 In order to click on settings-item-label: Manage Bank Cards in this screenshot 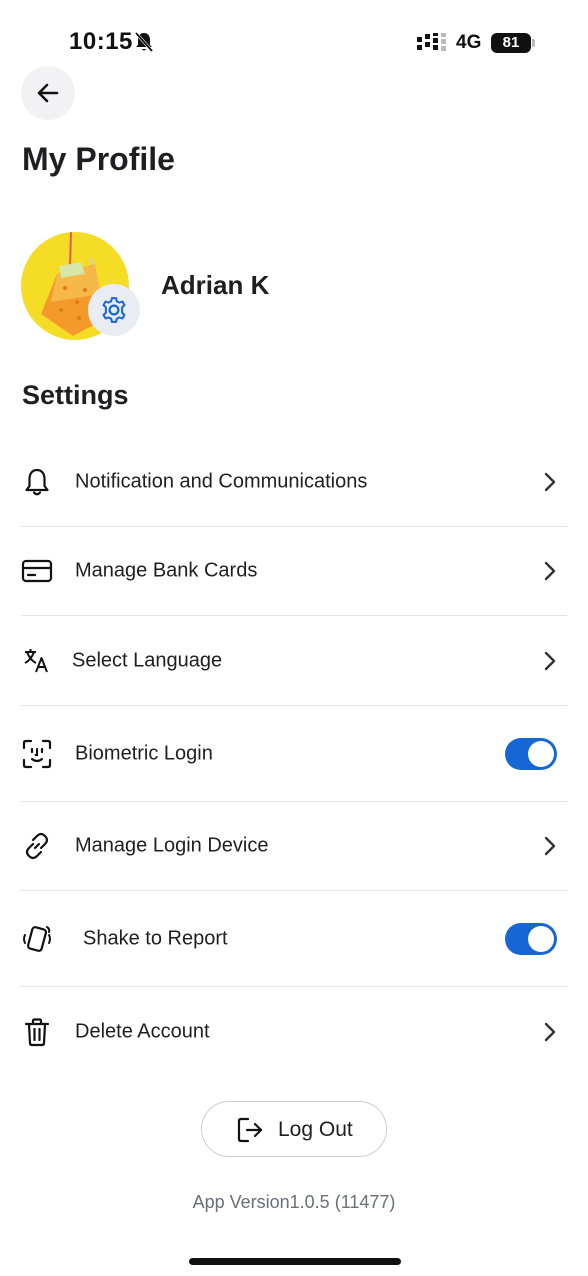, I will do `click(166, 570)`.